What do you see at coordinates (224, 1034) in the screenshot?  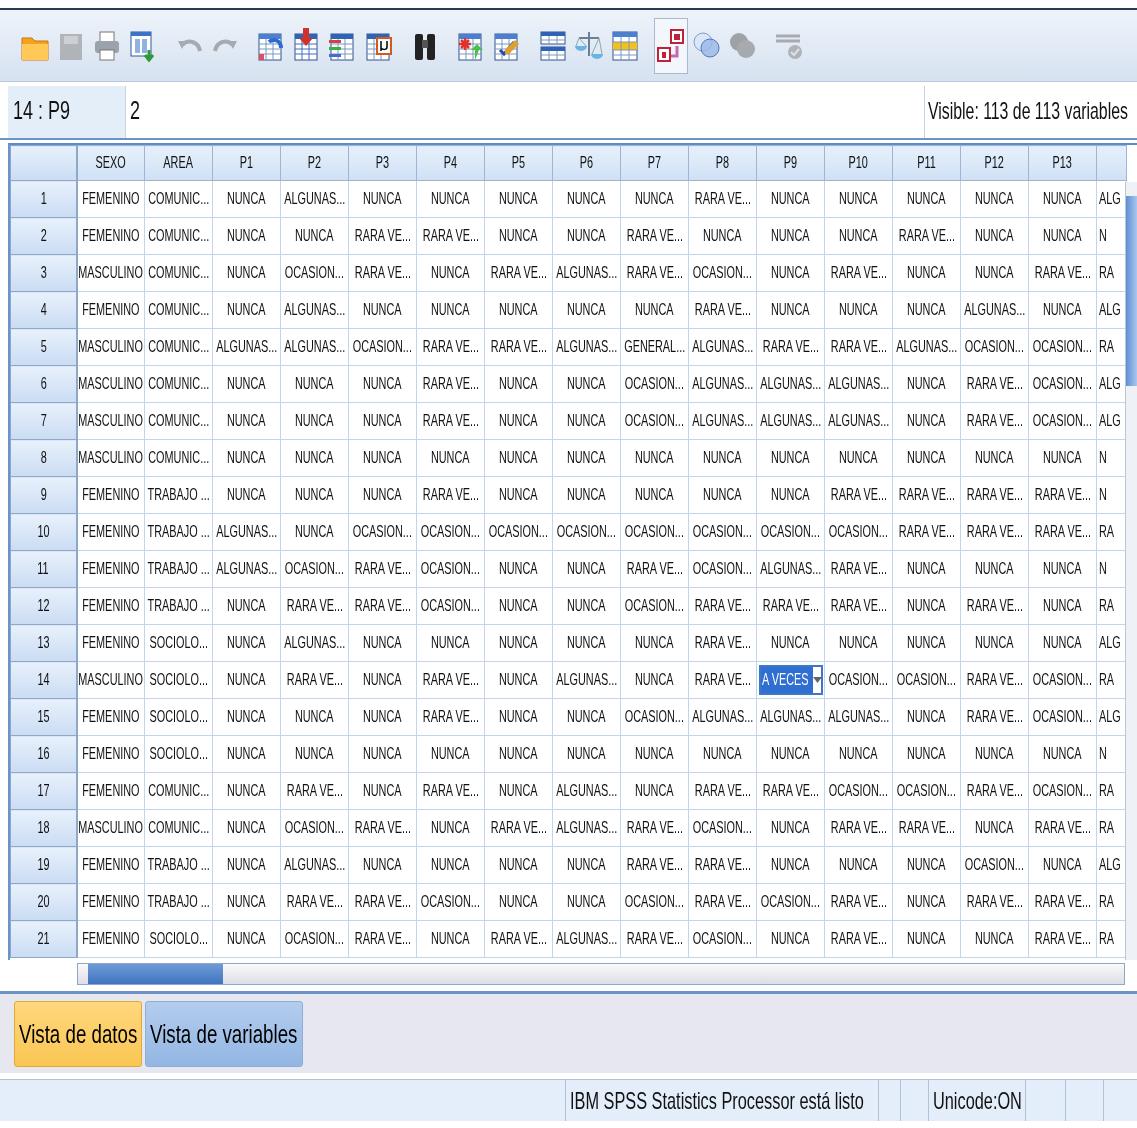 I see `view-tab: Vista de variables` at bounding box center [224, 1034].